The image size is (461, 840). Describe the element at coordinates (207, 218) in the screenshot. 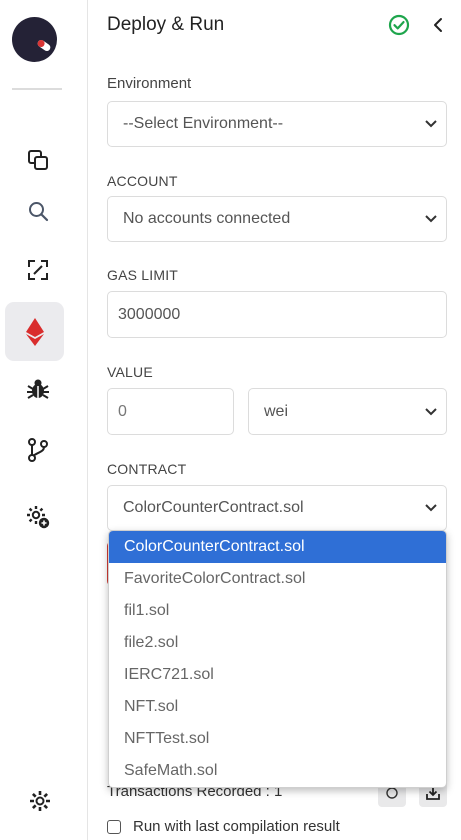

I see `account-value: No accounts connected` at that location.